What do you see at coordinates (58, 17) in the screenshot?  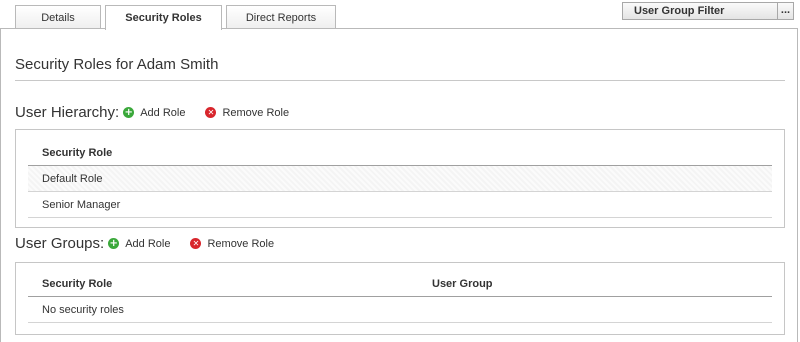 I see `tab-details: Details` at bounding box center [58, 17].